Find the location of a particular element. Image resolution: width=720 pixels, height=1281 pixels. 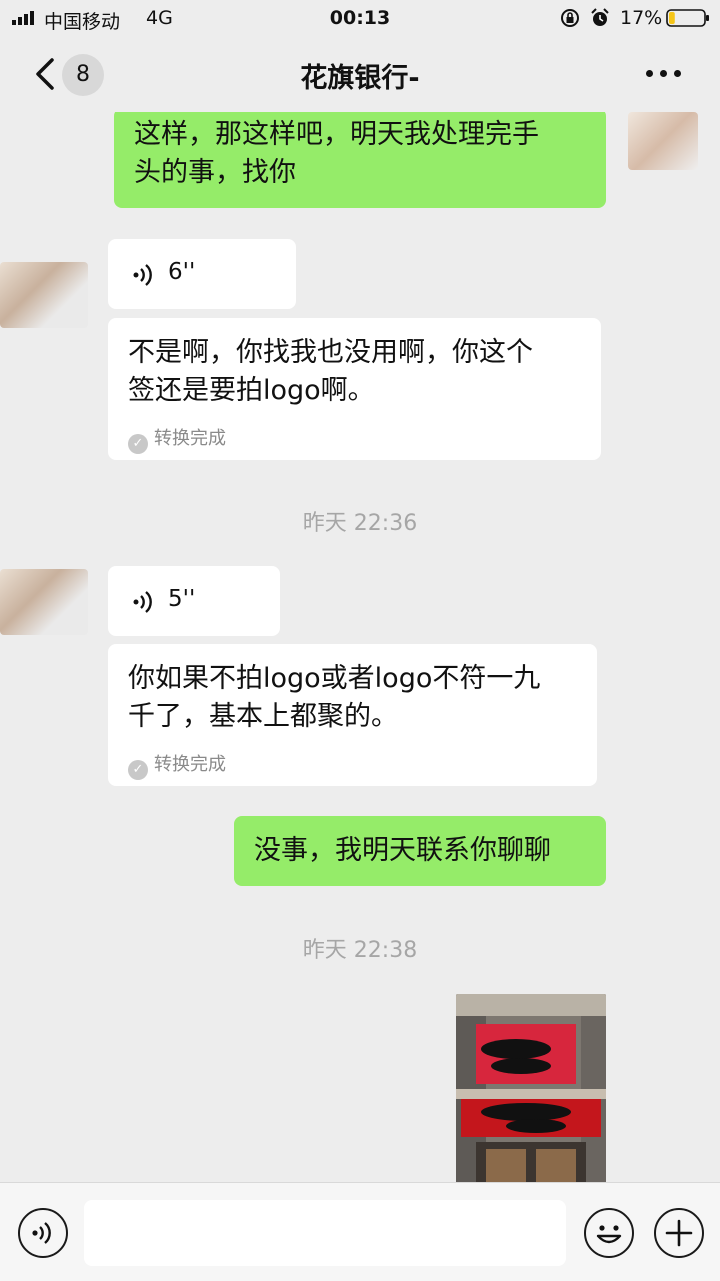

emoji-icon is located at coordinates (609, 1233).